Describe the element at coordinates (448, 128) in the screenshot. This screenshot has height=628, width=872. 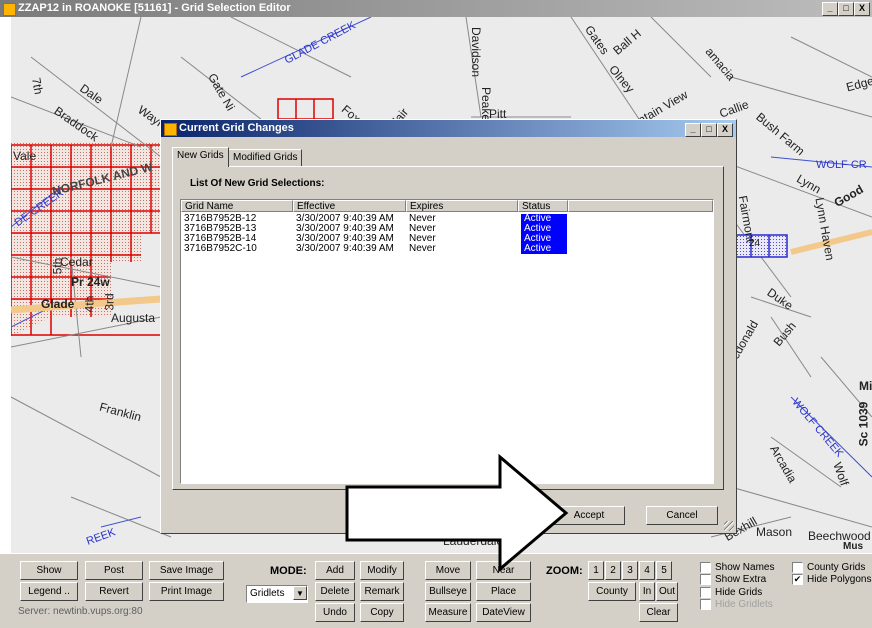
I see `dialog-titlebar: Current Grid Changes _ □ X` at that location.